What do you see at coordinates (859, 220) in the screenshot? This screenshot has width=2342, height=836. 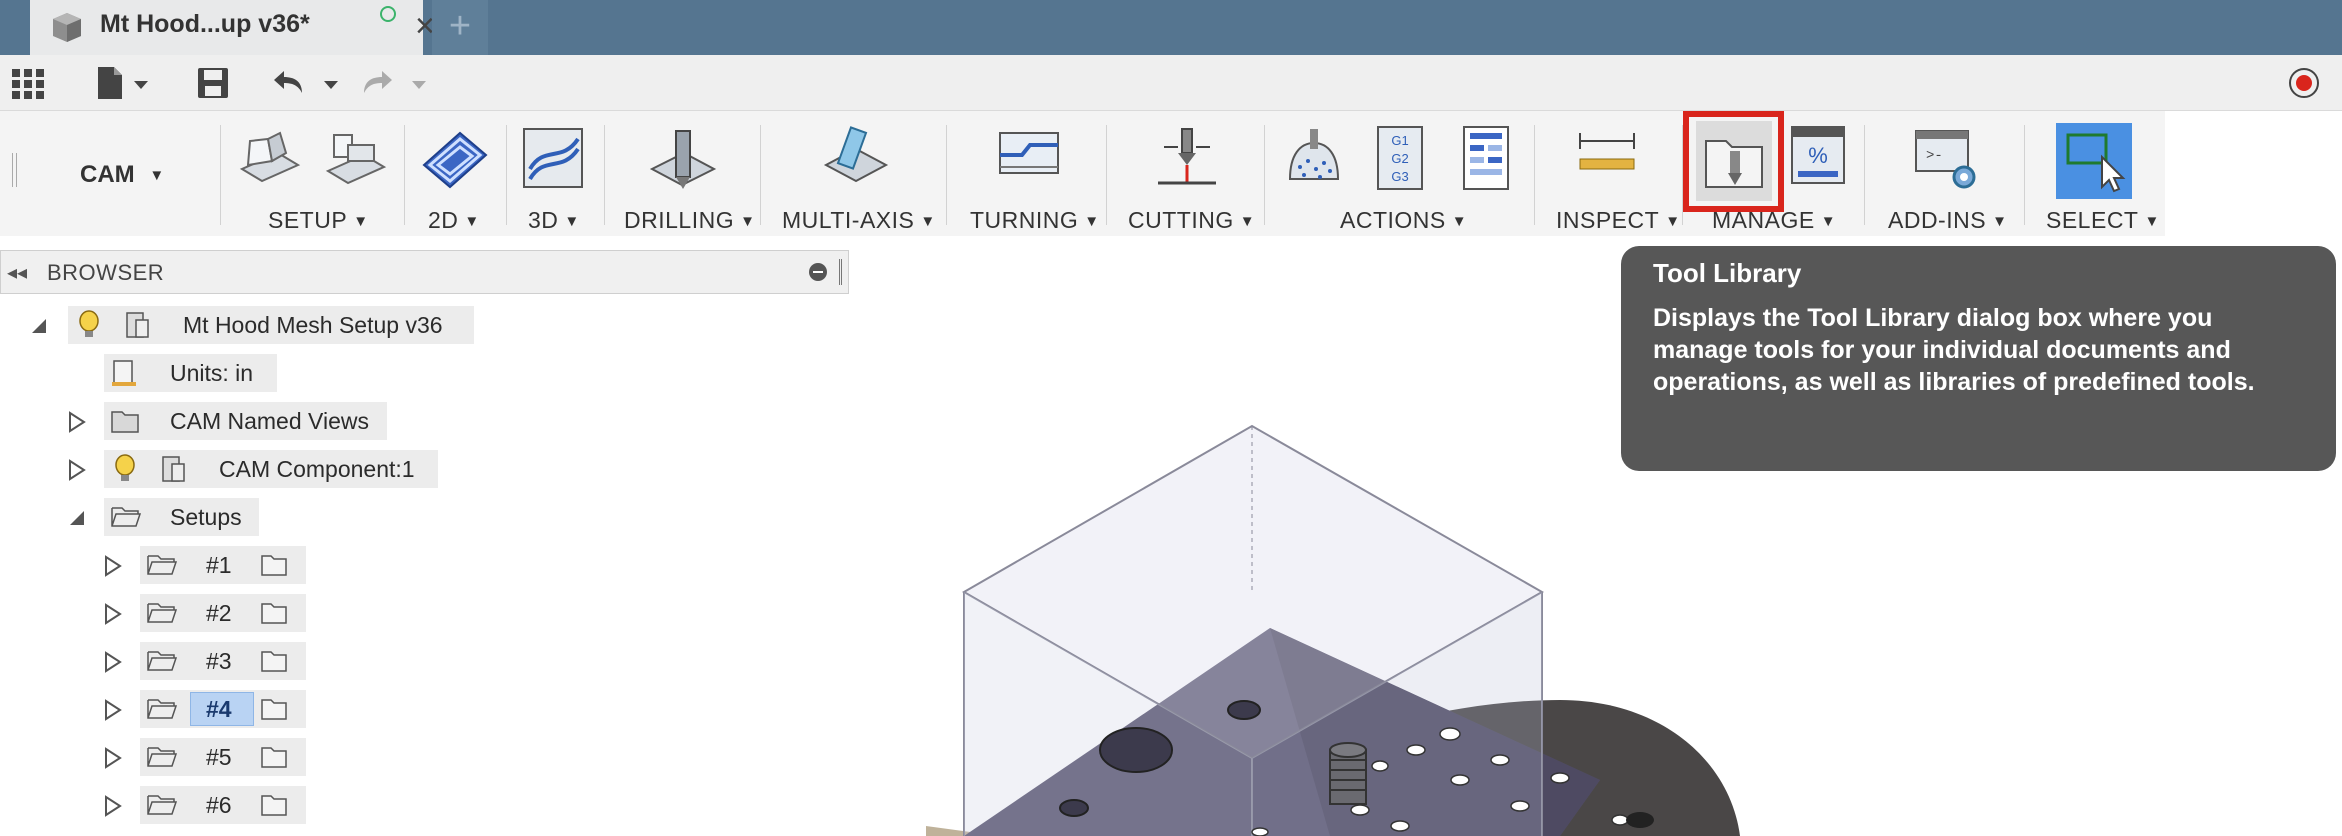 I see `group-multi-axis: MULTI-AXIS ▼` at bounding box center [859, 220].